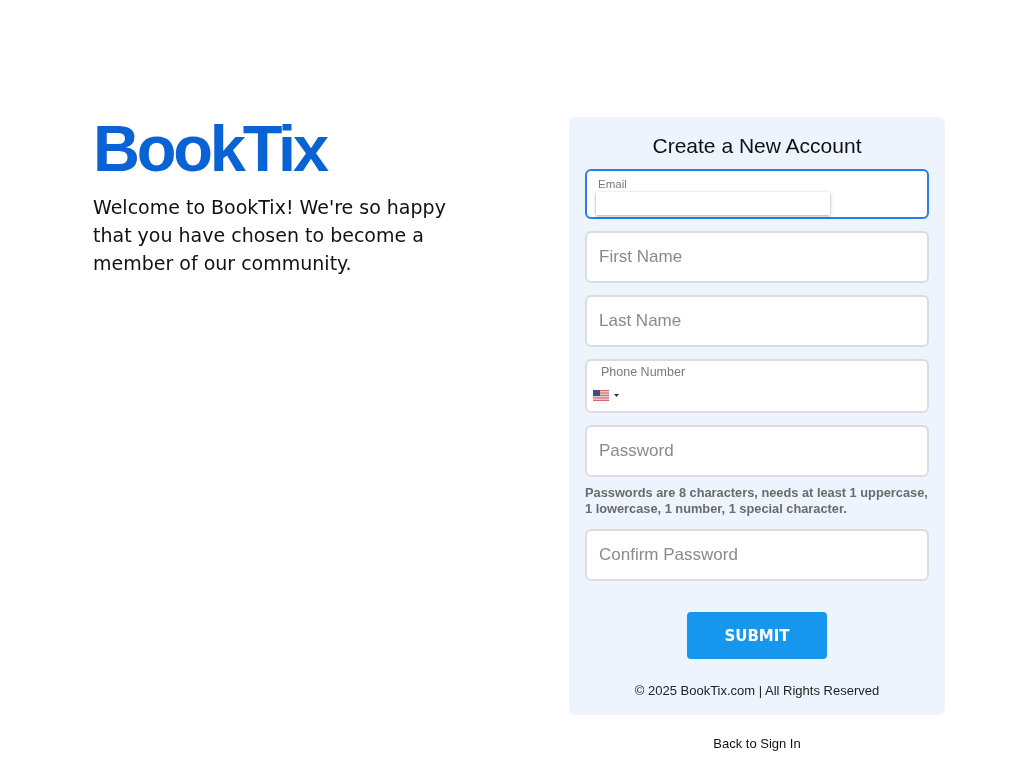 Image resolution: width=1024 pixels, height=765 pixels. I want to click on text-field: Confirm Password, so click(757, 555).